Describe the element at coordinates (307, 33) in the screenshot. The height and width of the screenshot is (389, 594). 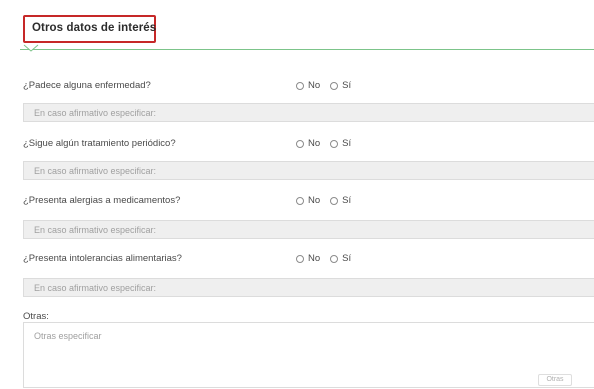
I see `section-header: Otros datos de interés` at that location.